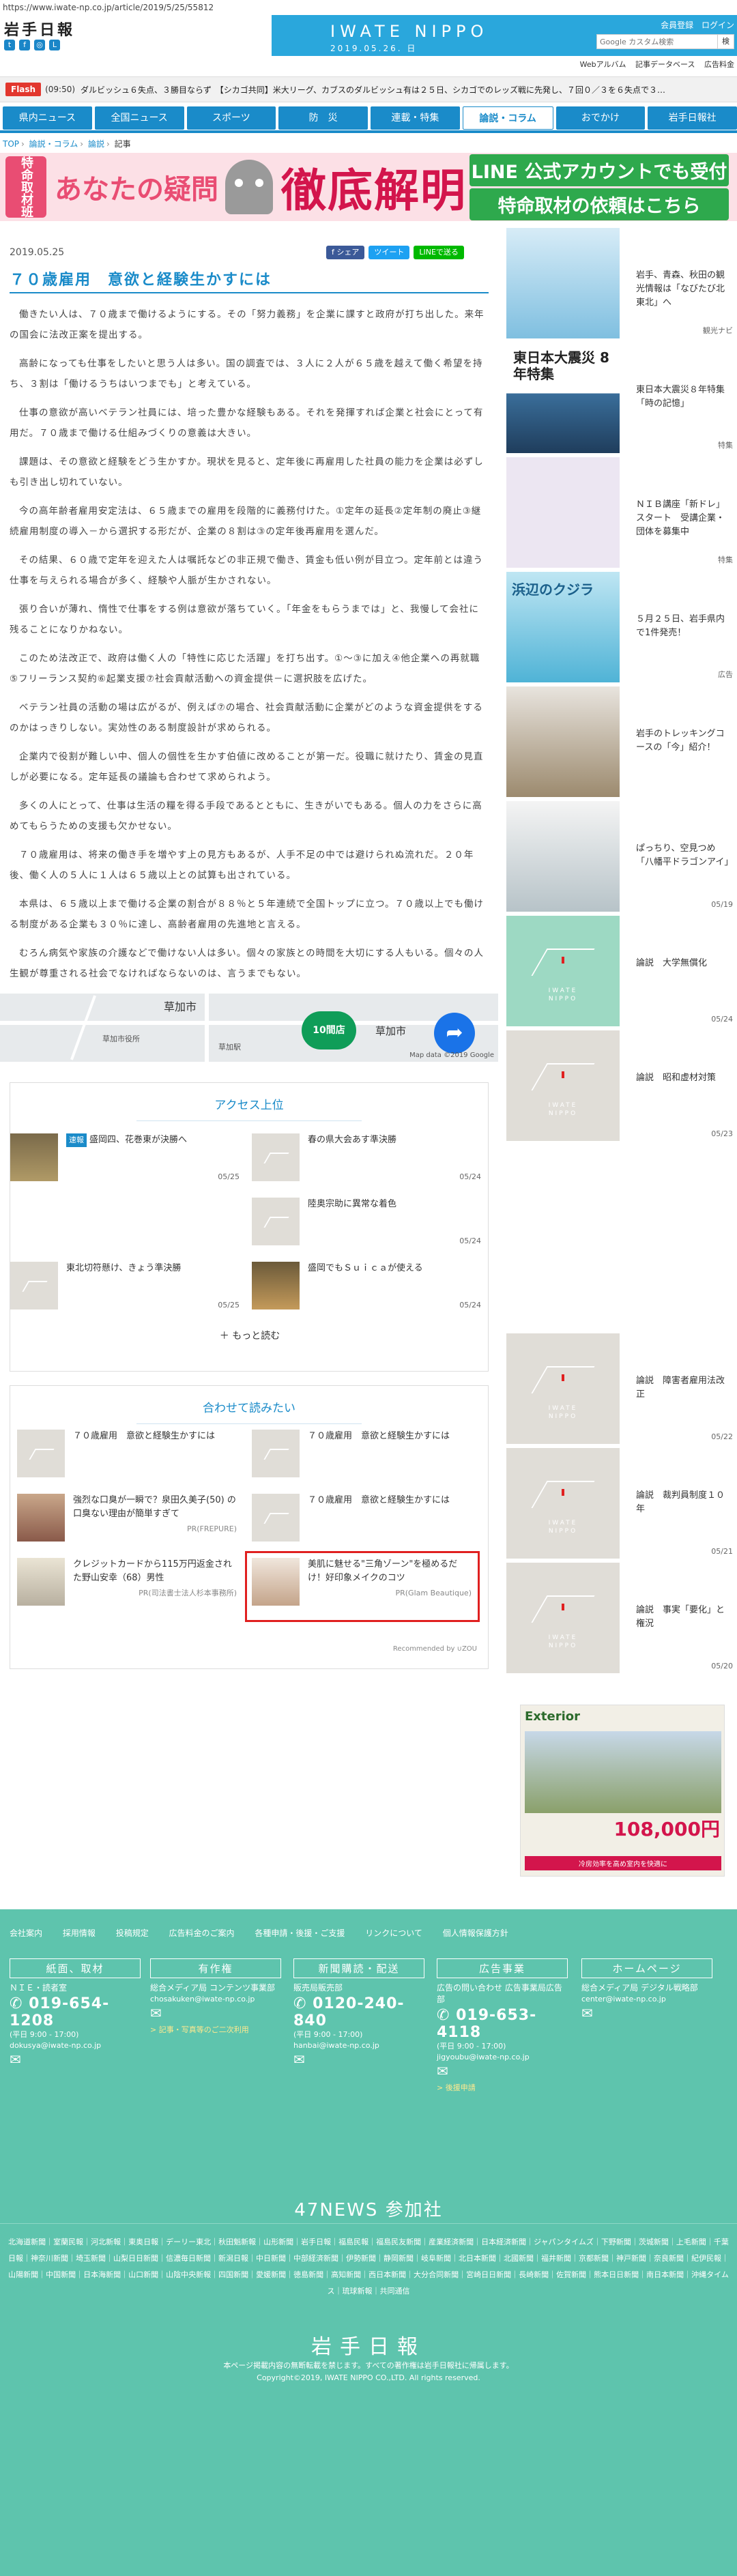 This screenshot has height=2576, width=737. I want to click on sidebar-date: 特集, so click(725, 445).